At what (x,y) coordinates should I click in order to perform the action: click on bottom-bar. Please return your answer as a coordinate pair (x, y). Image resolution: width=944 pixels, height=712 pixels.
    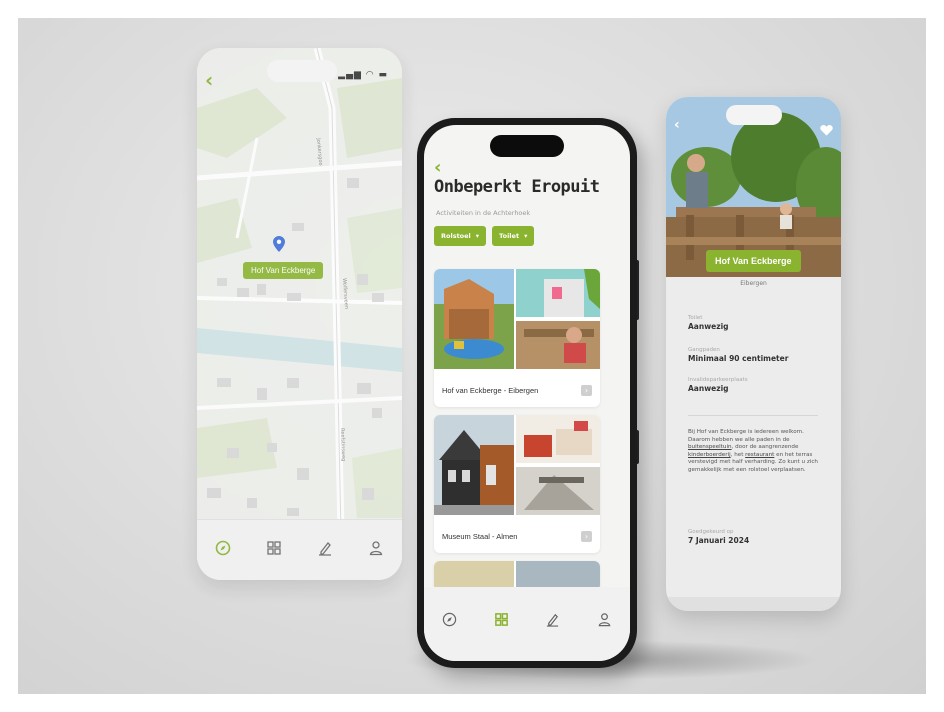
    Looking at the image, I should click on (753, 604).